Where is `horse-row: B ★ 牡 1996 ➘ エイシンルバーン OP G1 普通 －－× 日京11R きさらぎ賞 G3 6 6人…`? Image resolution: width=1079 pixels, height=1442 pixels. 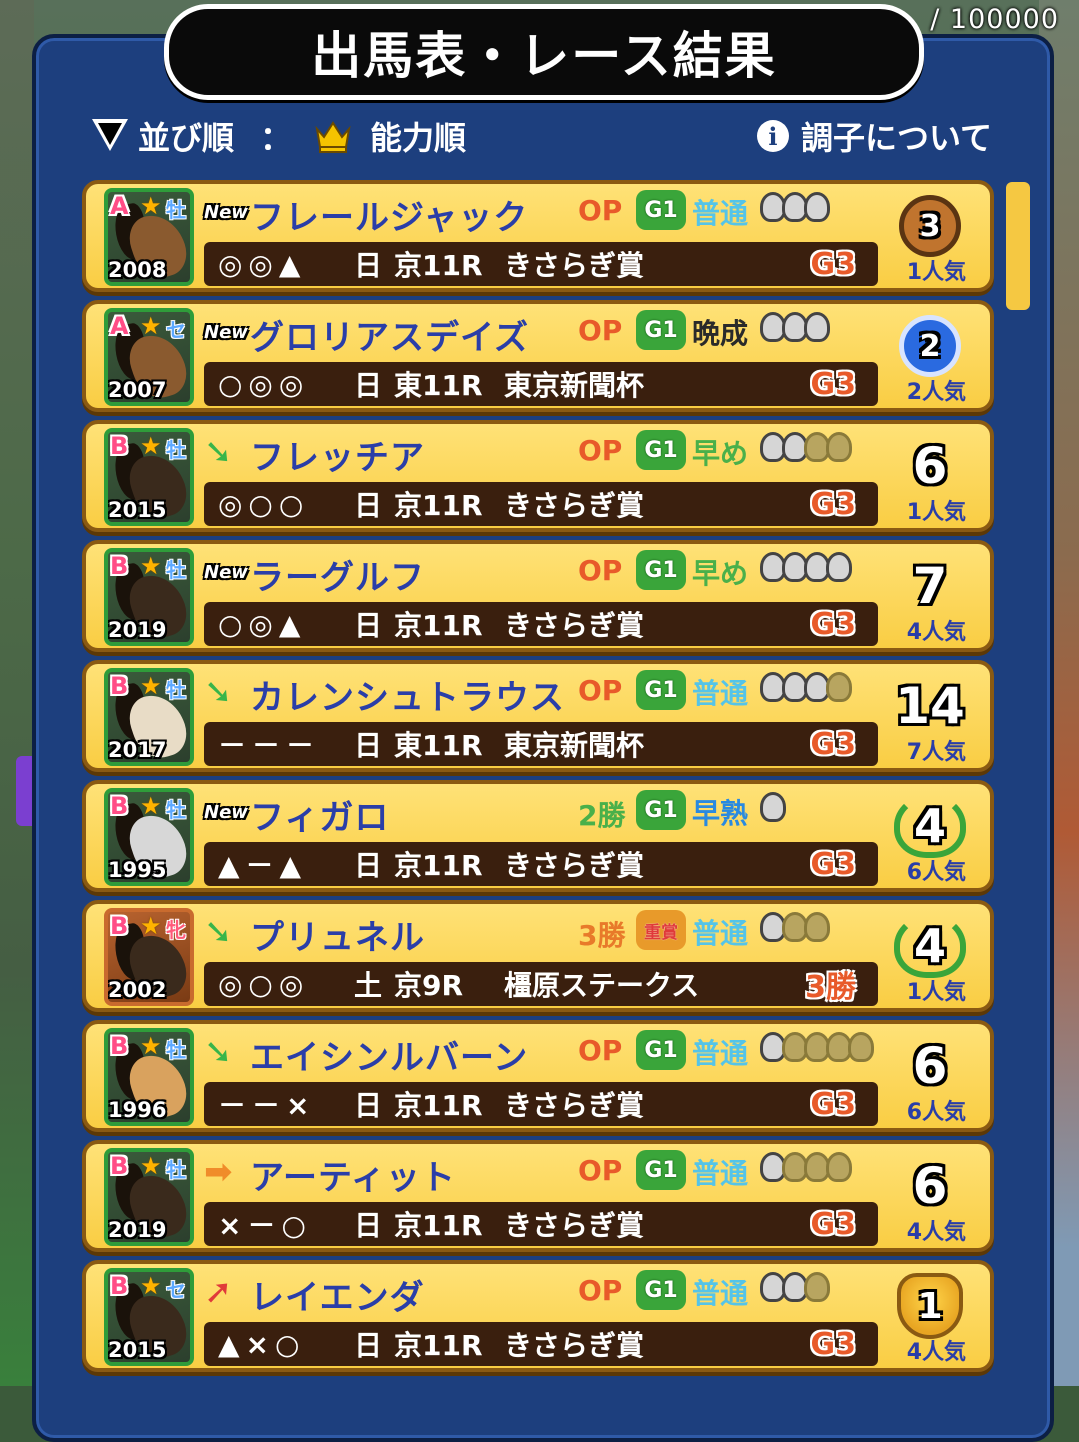
horse-row: B ★ 牡 1996 ➘ エイシンルバーン OP G1 普通 －－× 日京11R きさらぎ賞 G3 6 6人… is located at coordinates (538, 1076).